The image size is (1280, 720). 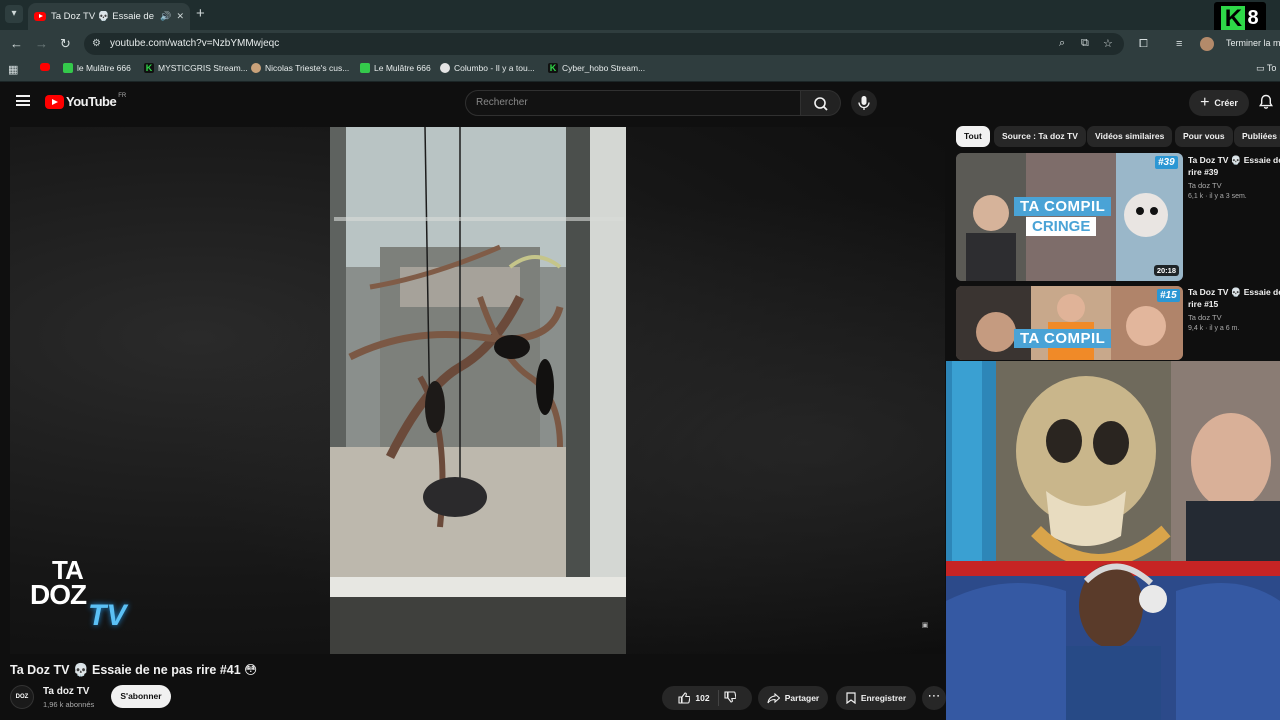 I want to click on thumbnail-banner-bottom: CRINGE, so click(x=1061, y=226).